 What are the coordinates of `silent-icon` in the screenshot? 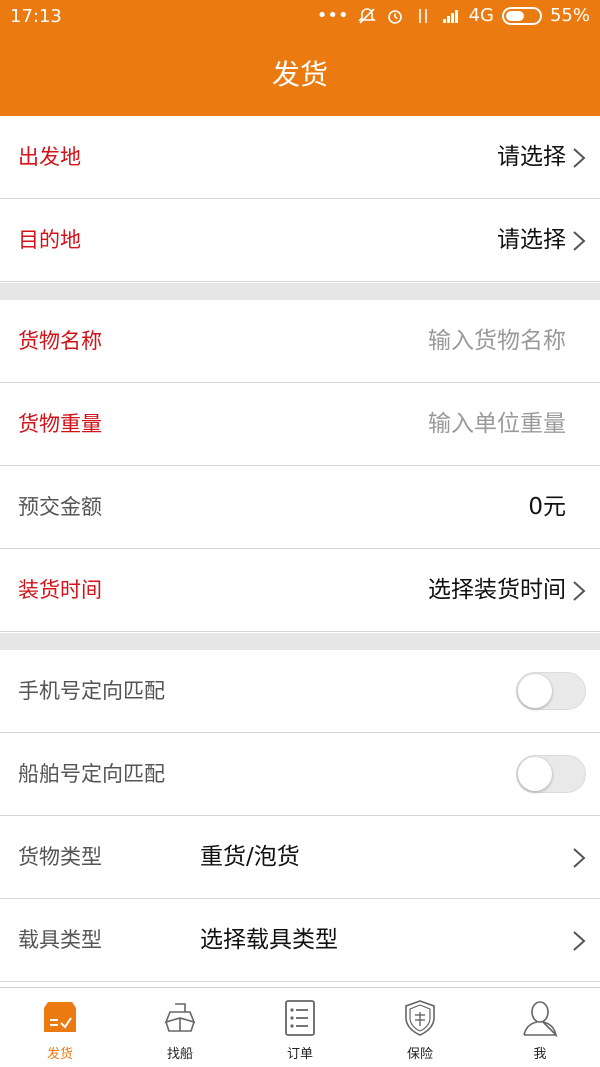 It's located at (366, 15).